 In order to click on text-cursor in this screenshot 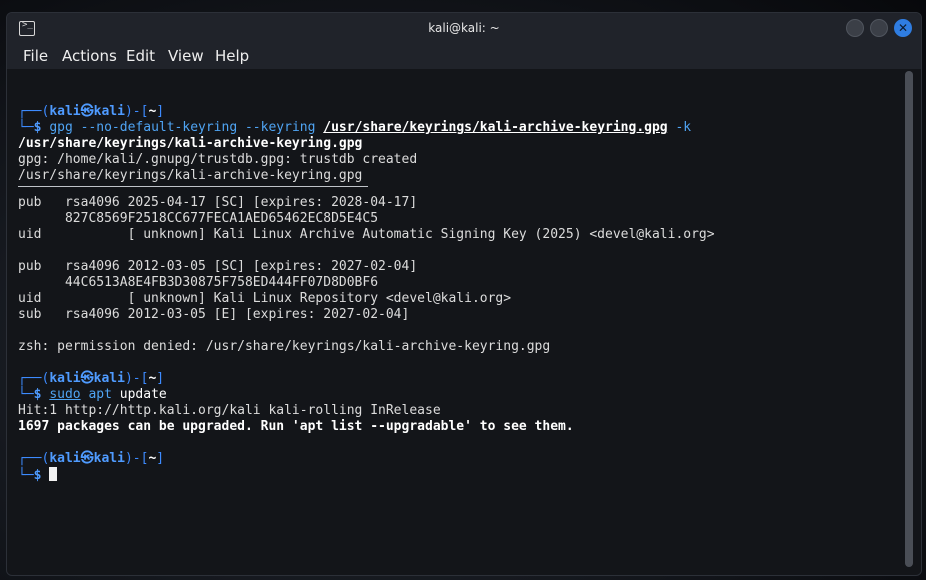, I will do `click(53, 474)`.